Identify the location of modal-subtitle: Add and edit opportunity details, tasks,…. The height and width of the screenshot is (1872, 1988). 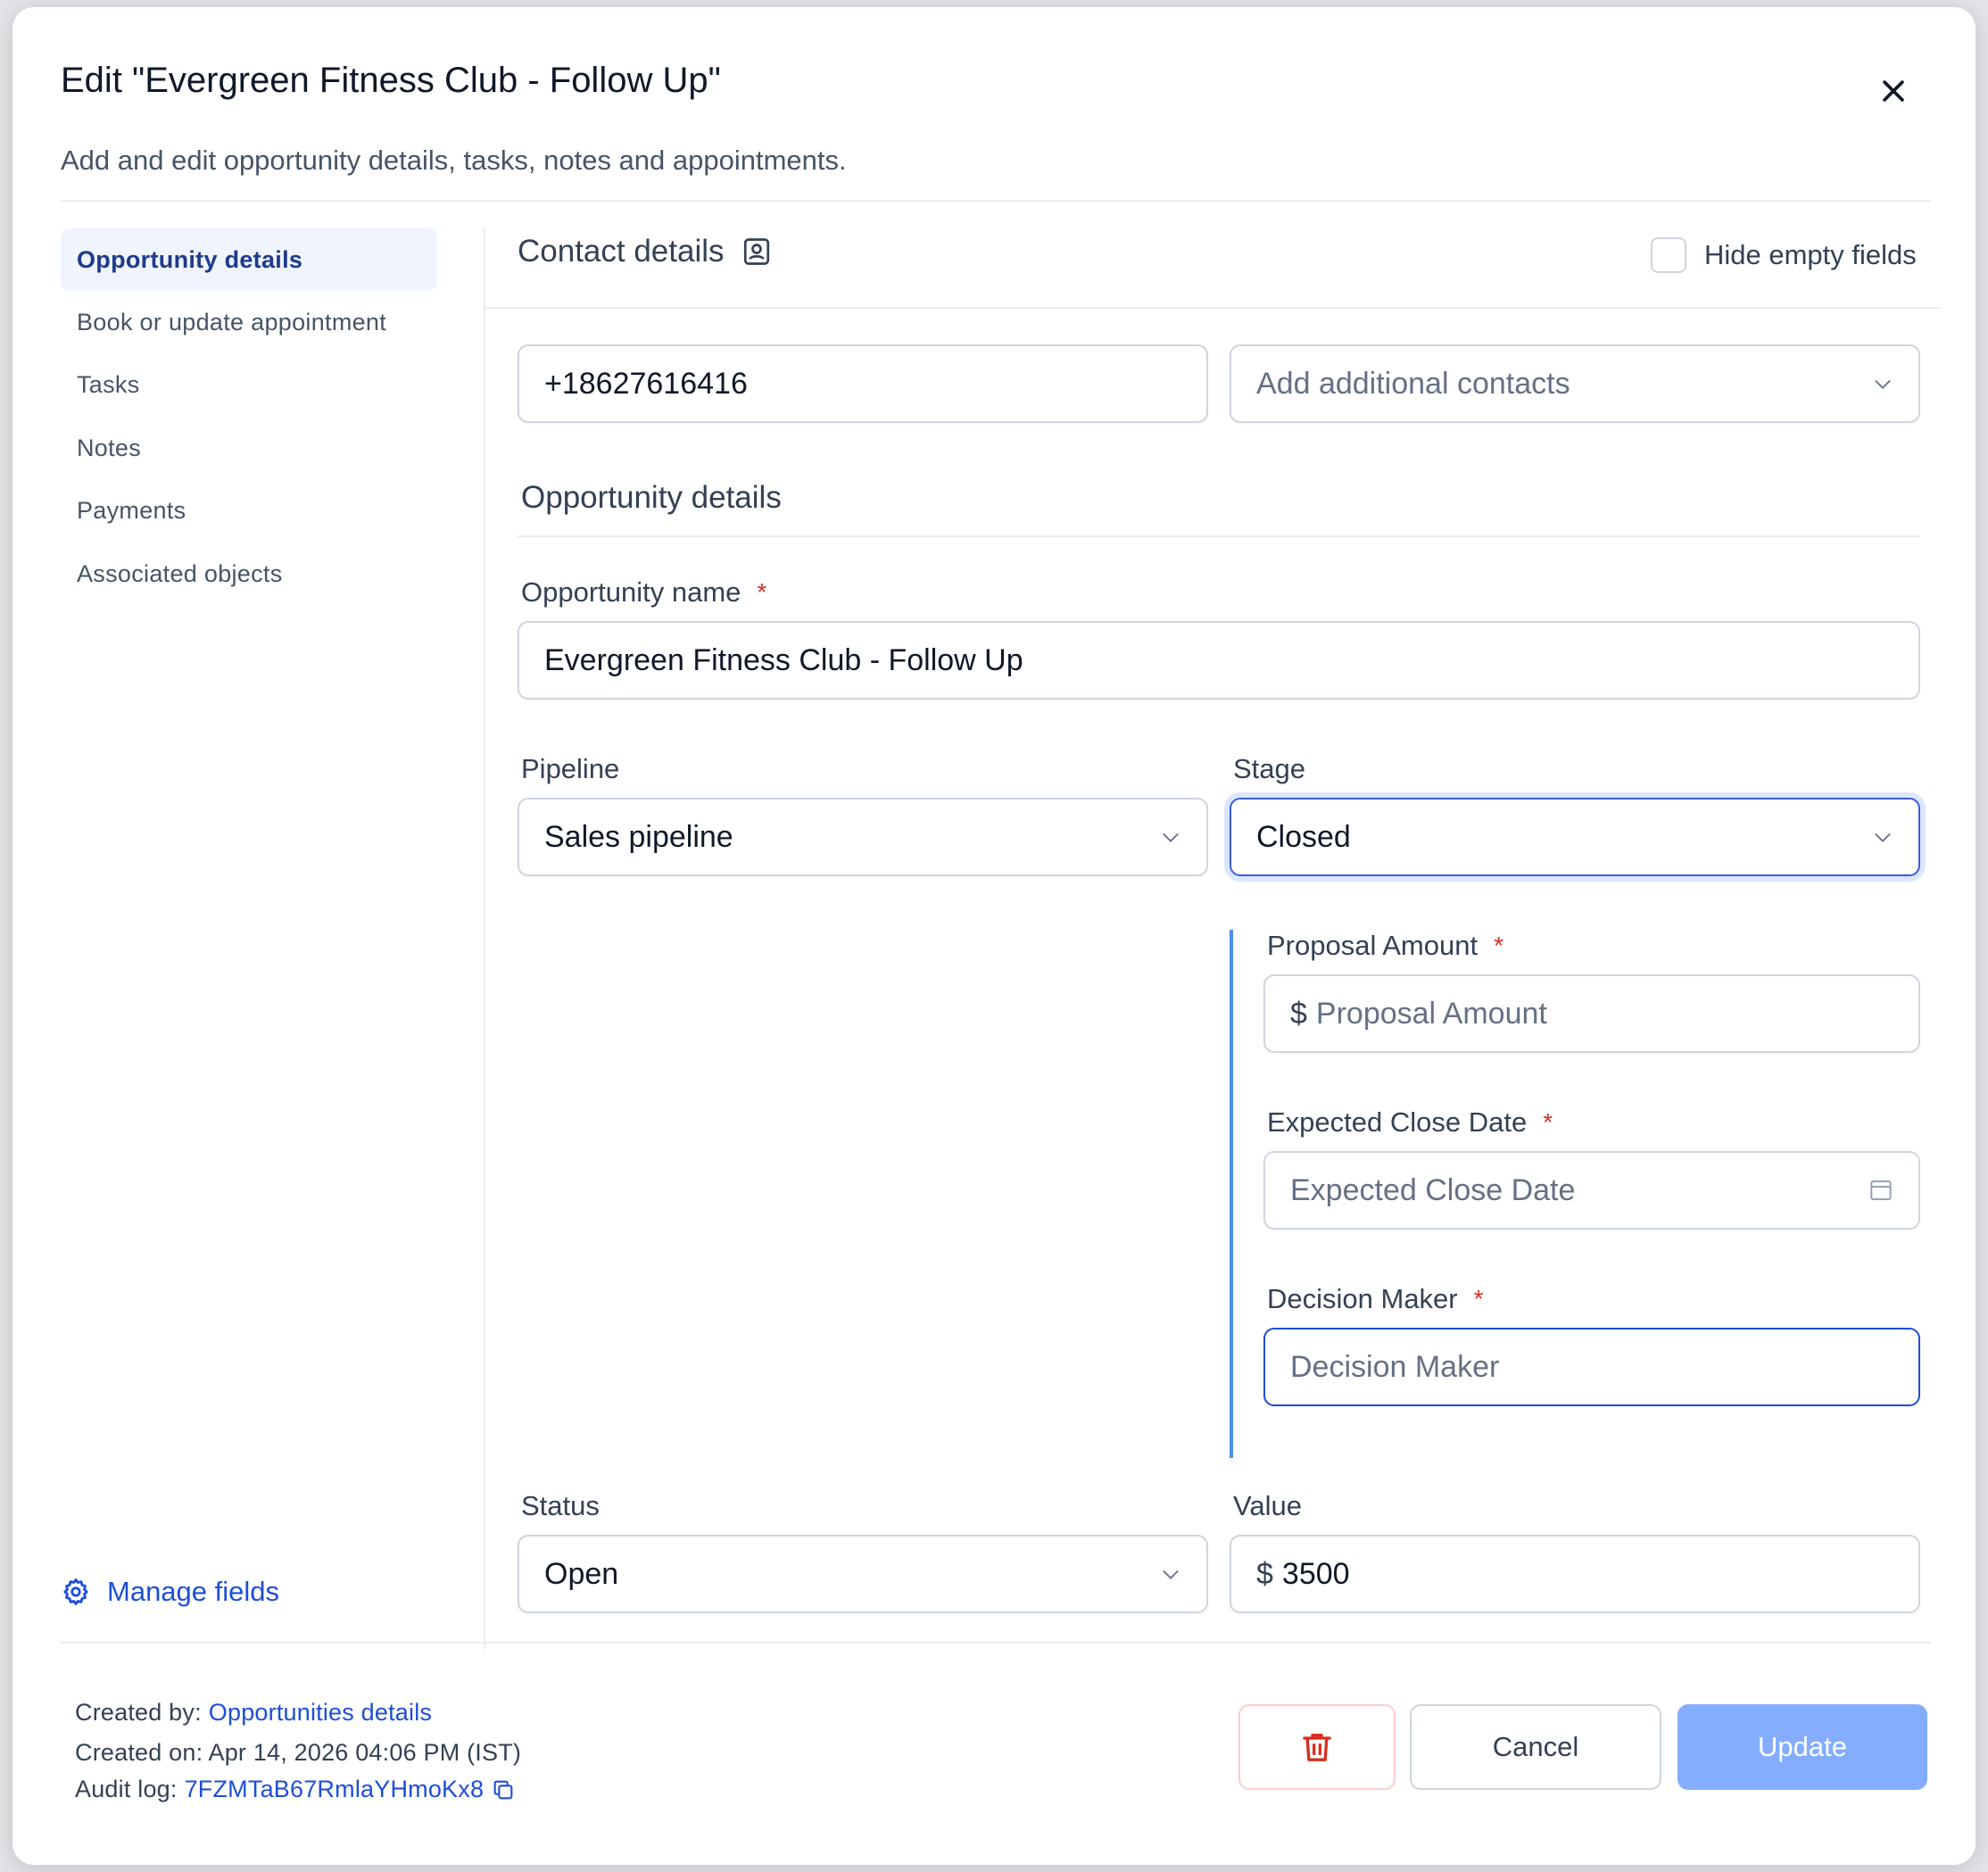
(454, 160).